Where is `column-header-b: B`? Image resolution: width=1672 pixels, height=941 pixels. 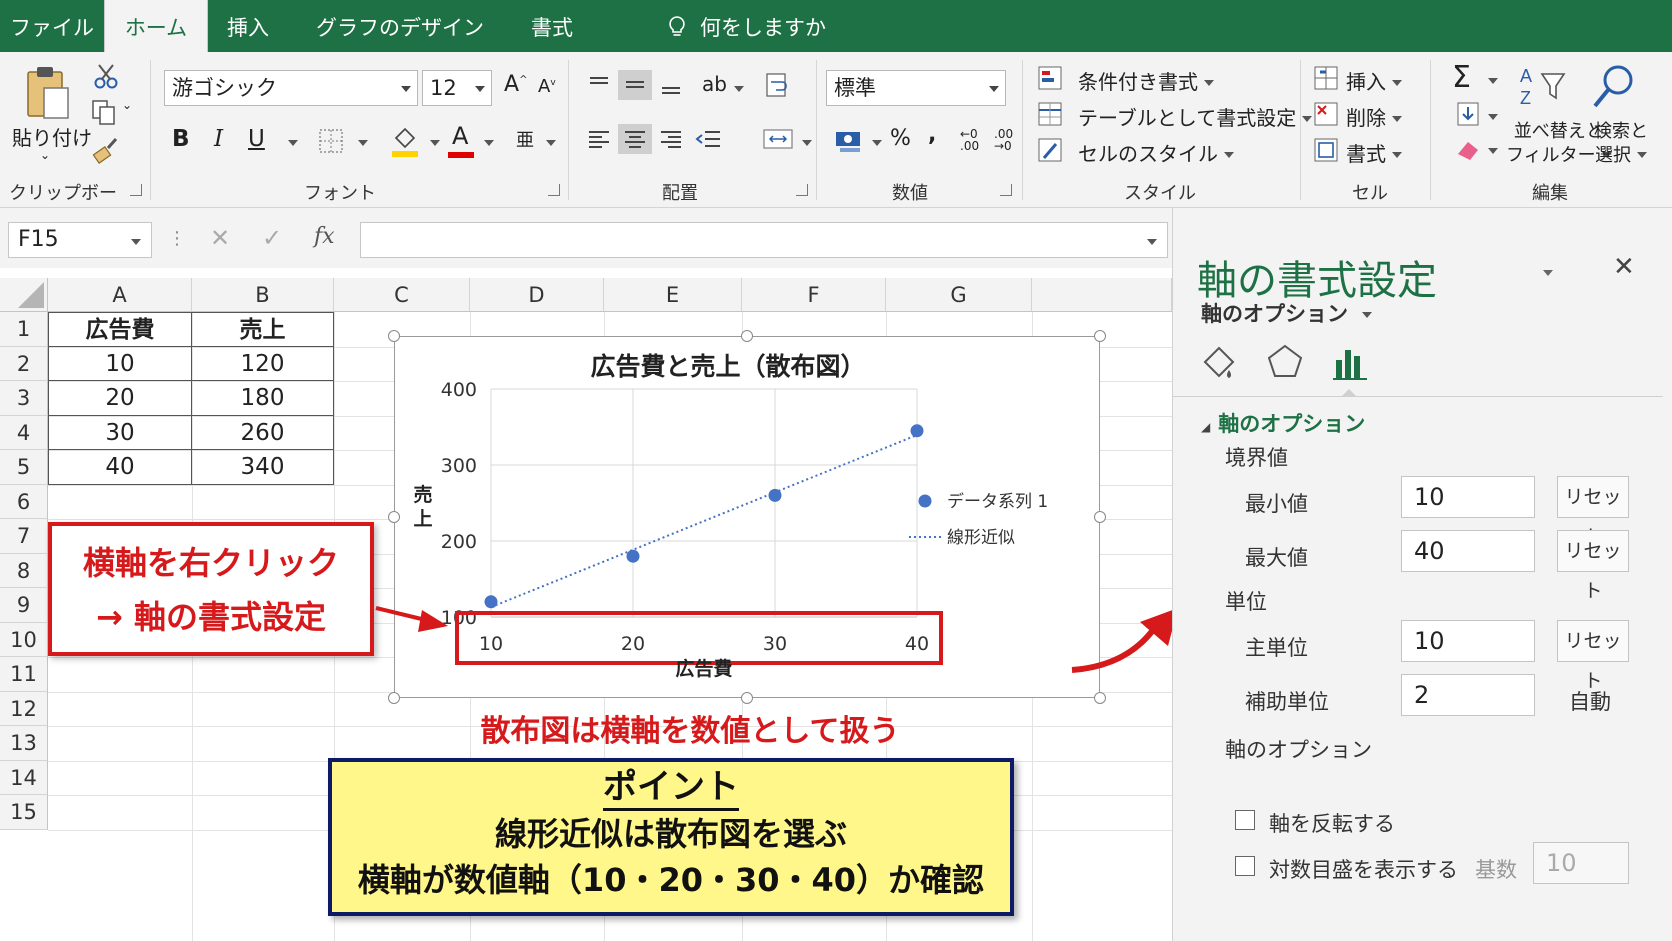
column-header-b: B is located at coordinates (263, 295).